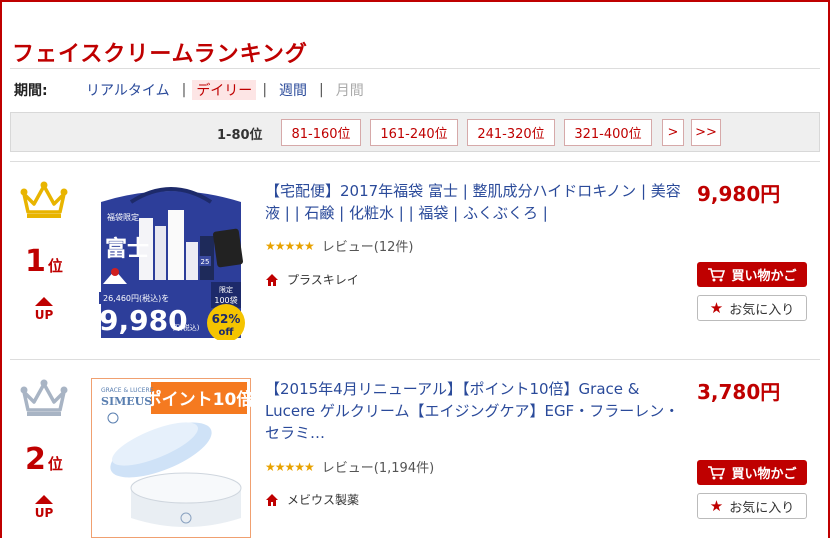 Image resolution: width=830 pixels, height=538 pixels. Describe the element at coordinates (44, 261) in the screenshot. I see `rank-number: 1 位` at that location.